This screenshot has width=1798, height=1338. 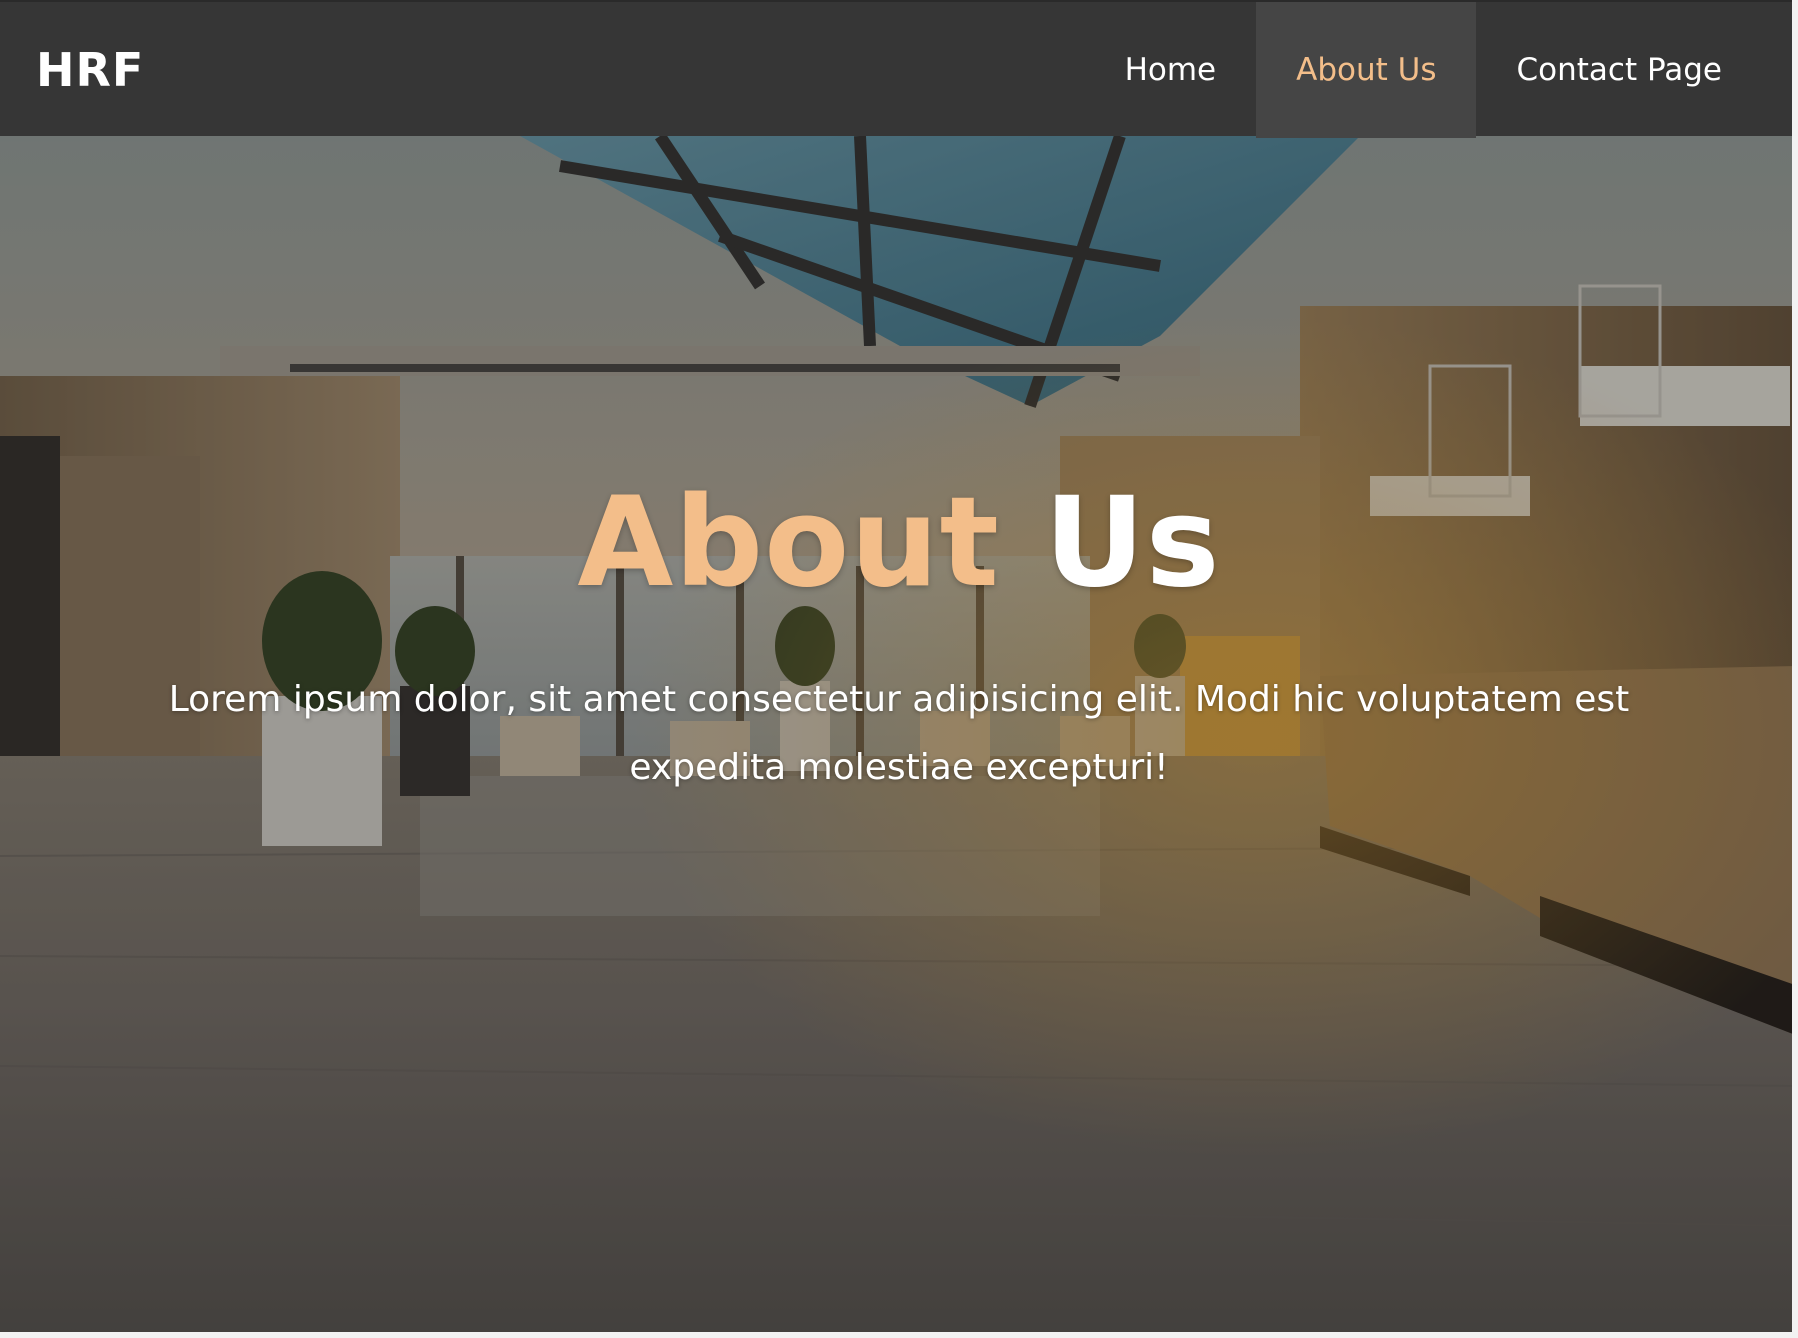 What do you see at coordinates (1619, 70) in the screenshot?
I see `nav-item-contact-page: Contact Page` at bounding box center [1619, 70].